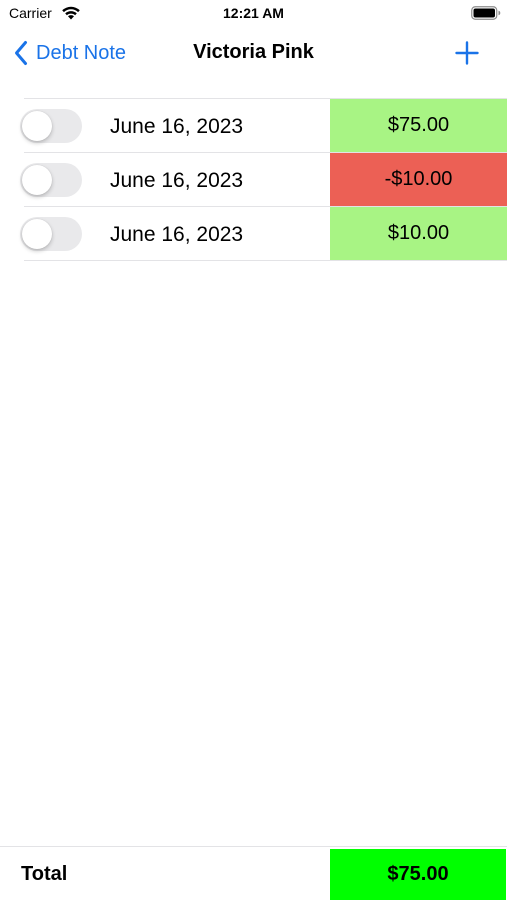 This screenshot has width=507, height=901. What do you see at coordinates (418, 125) in the screenshot?
I see `entry-amount: $75.00` at bounding box center [418, 125].